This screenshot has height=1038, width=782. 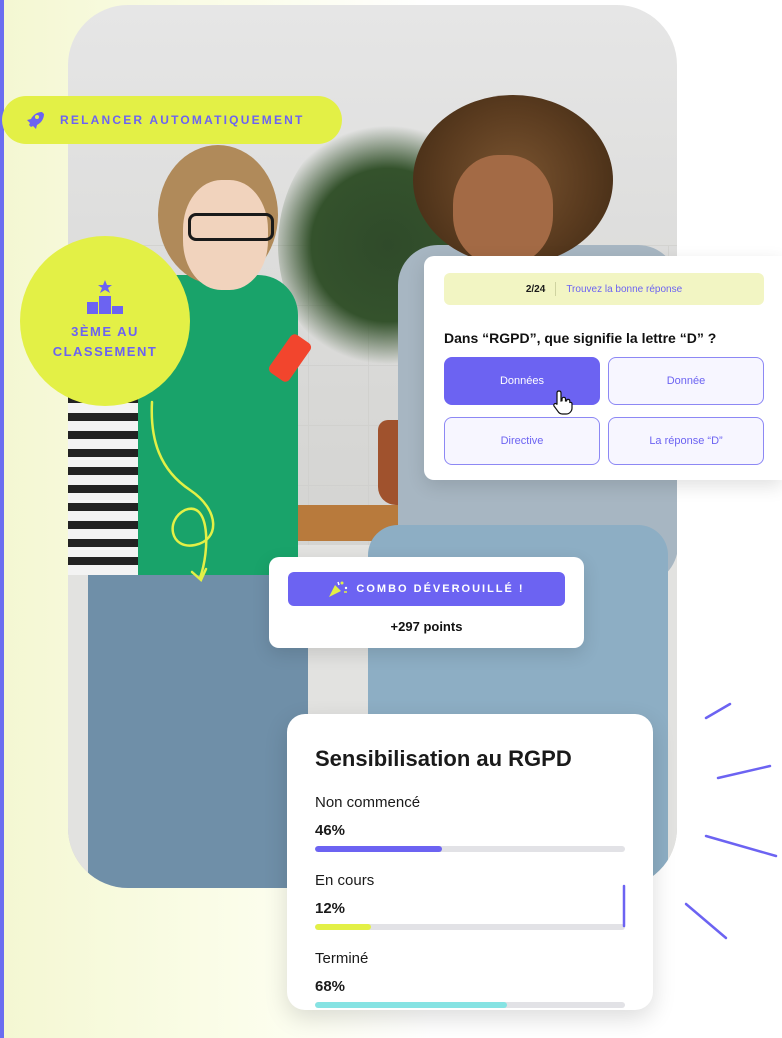 What do you see at coordinates (535, 289) in the screenshot?
I see `question-counter: 2/24` at bounding box center [535, 289].